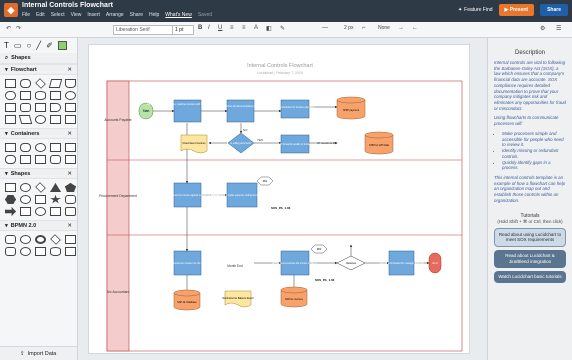 The height and width of the screenshot is (360, 572). Describe the element at coordinates (25, 119) in the screenshot. I see `shape-prep` at that location.